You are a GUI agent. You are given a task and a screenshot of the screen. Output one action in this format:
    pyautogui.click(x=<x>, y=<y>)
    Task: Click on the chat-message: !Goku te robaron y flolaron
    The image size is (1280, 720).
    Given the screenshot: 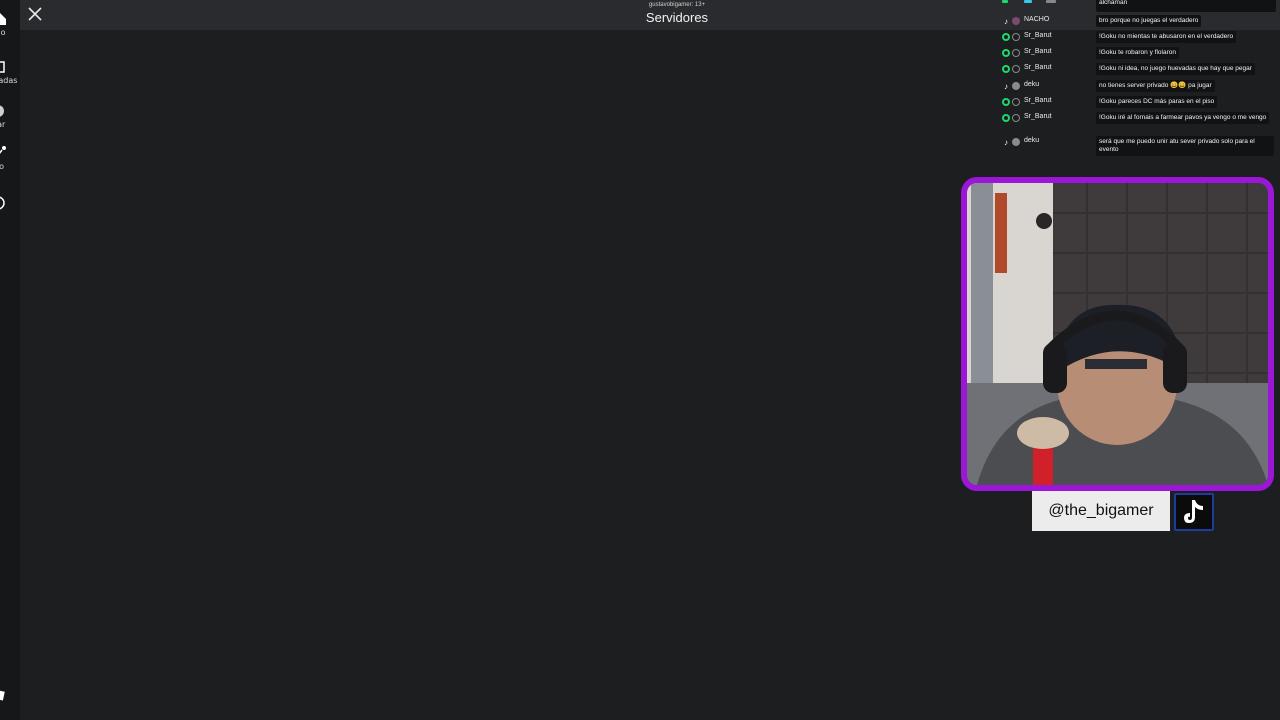 What is the action you would take?
    pyautogui.click(x=1137, y=53)
    